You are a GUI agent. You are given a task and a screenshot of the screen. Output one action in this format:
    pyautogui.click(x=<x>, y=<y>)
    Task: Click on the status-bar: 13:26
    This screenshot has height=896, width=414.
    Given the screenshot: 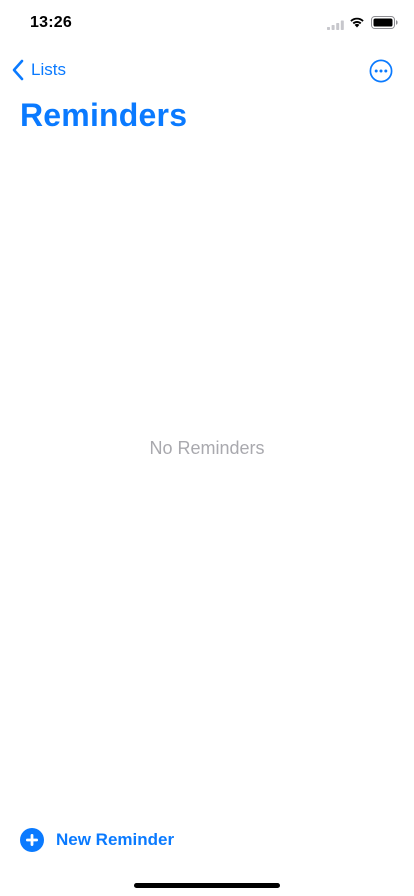 What is the action you would take?
    pyautogui.click(x=207, y=24)
    